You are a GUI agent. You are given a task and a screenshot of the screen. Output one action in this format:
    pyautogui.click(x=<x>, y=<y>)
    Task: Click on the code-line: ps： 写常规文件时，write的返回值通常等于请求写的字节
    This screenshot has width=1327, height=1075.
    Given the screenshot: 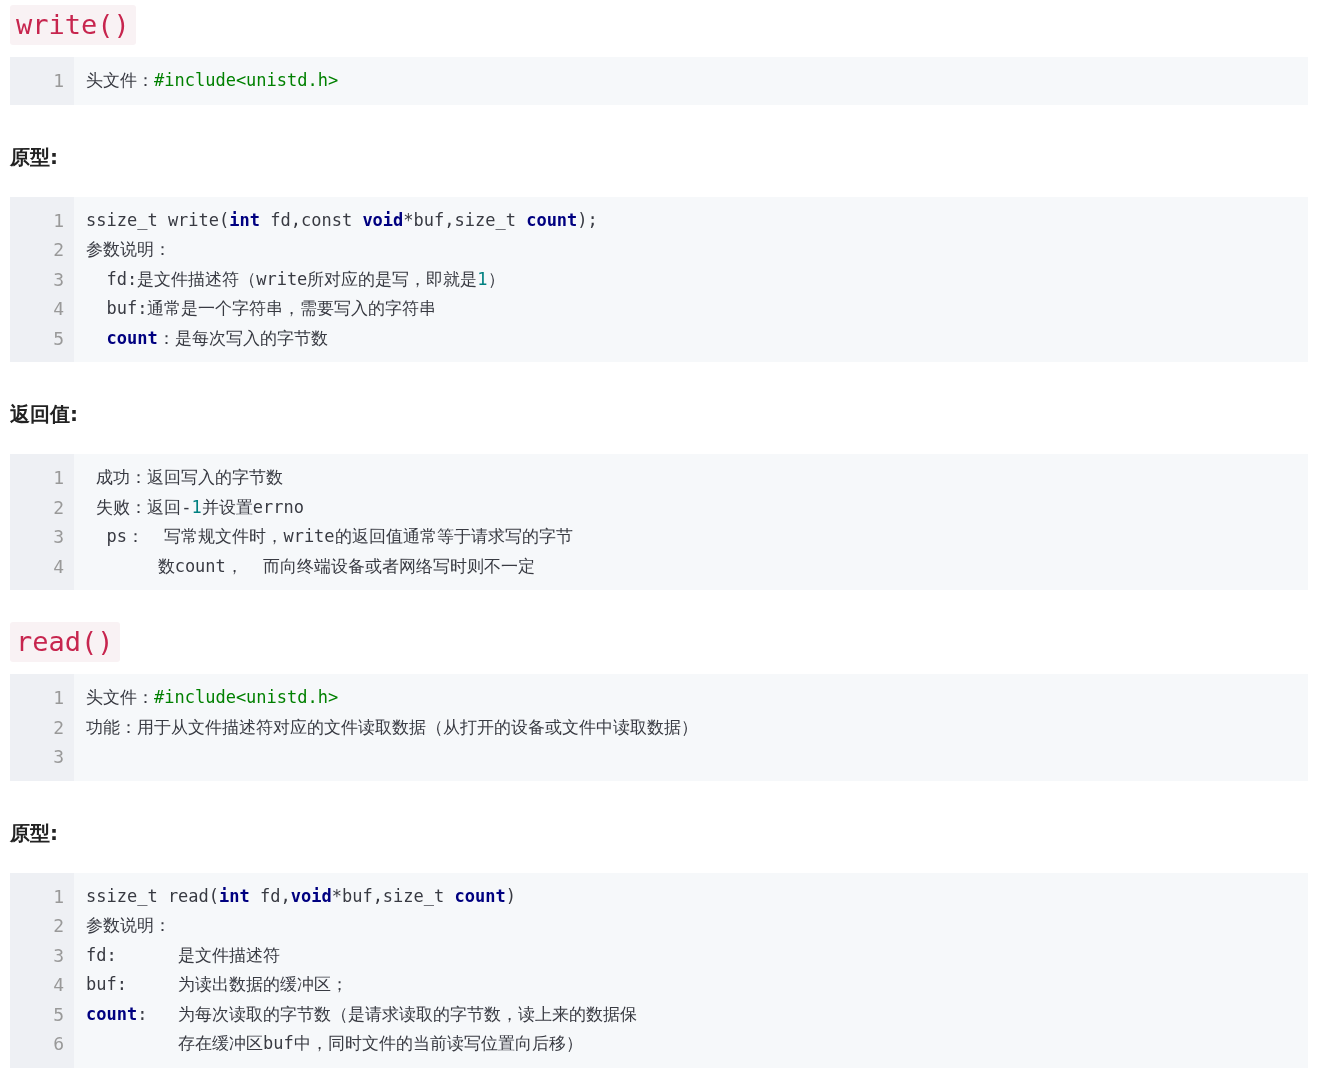 What is the action you would take?
    pyautogui.click(x=339, y=536)
    